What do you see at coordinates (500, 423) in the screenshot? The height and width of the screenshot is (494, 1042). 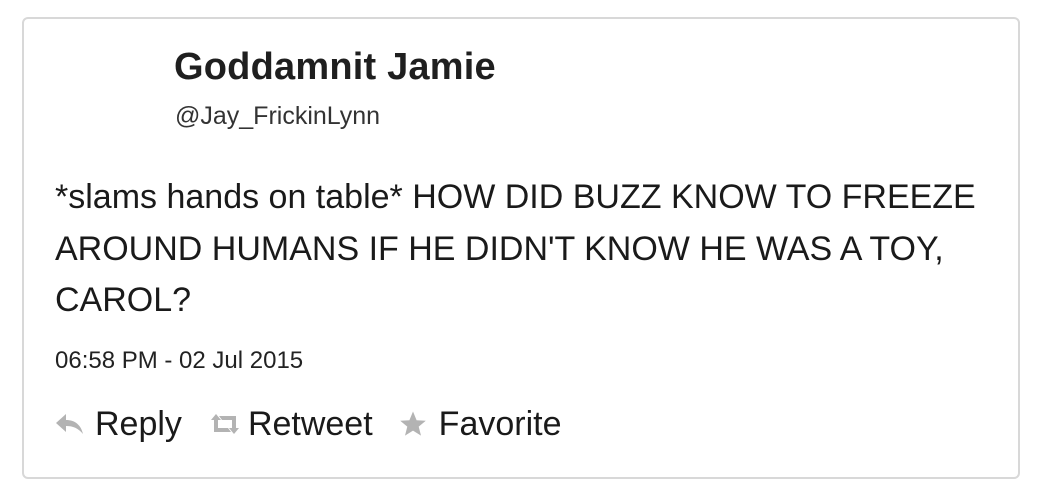 I see `favorite-label: Favorite` at bounding box center [500, 423].